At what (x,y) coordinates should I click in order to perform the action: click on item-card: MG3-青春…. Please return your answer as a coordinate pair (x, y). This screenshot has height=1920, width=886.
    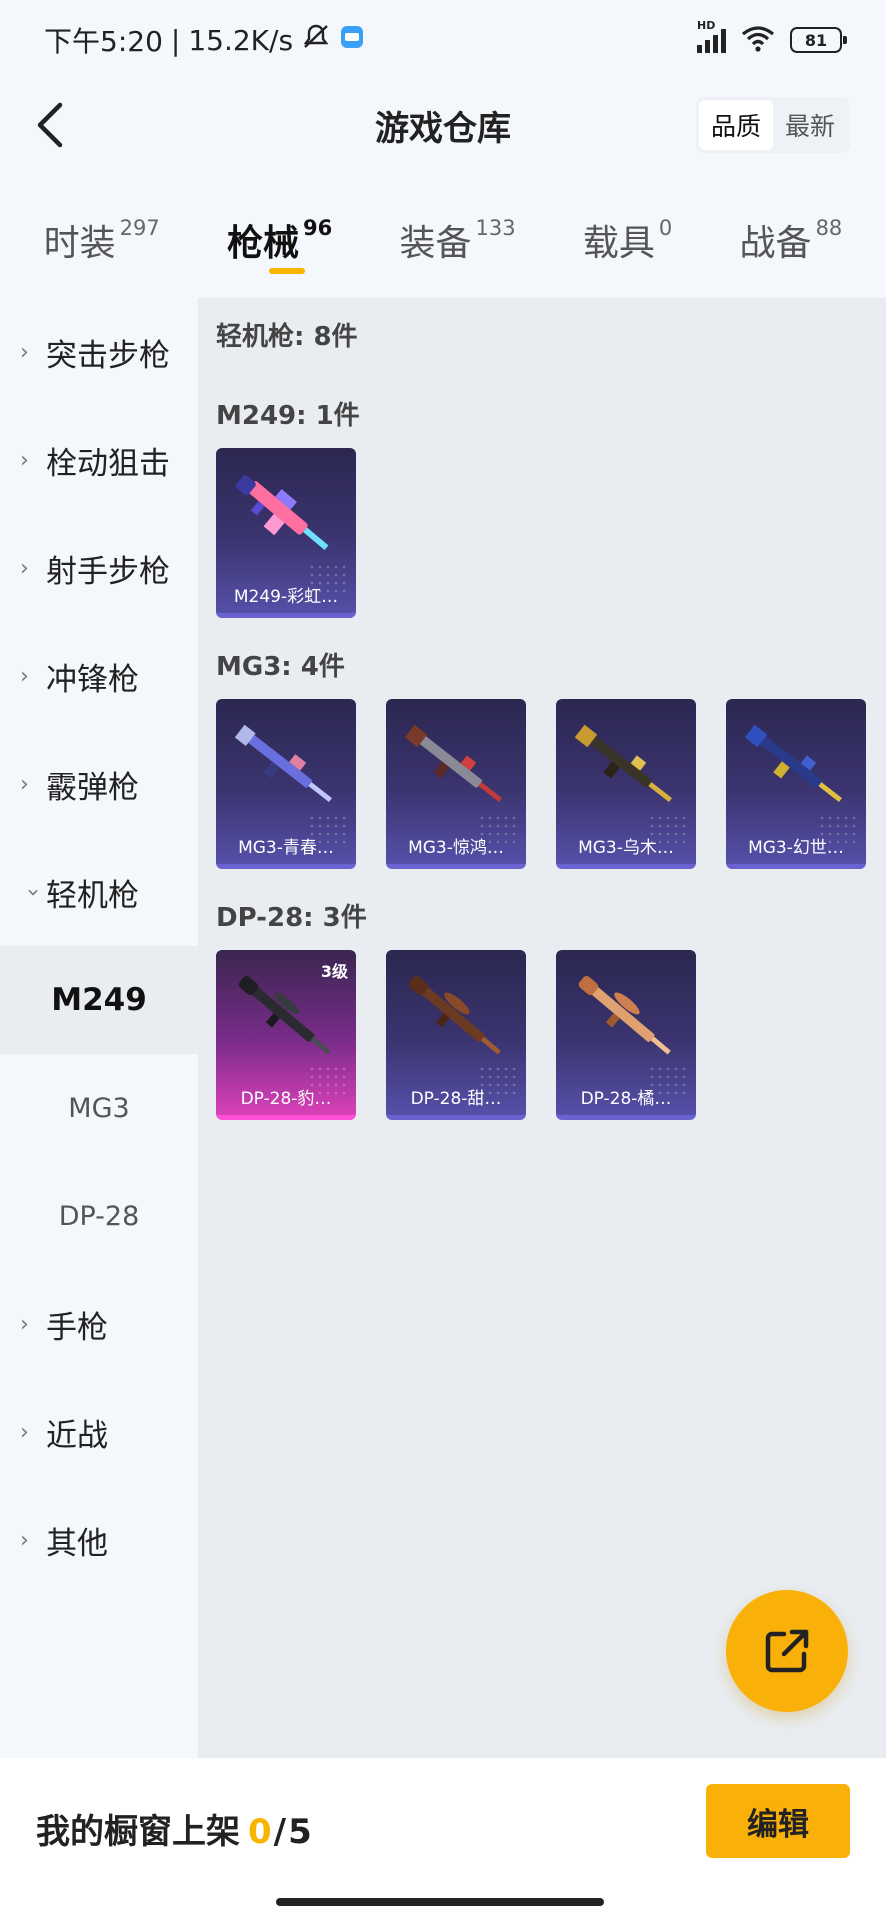
    Looking at the image, I should click on (286, 784).